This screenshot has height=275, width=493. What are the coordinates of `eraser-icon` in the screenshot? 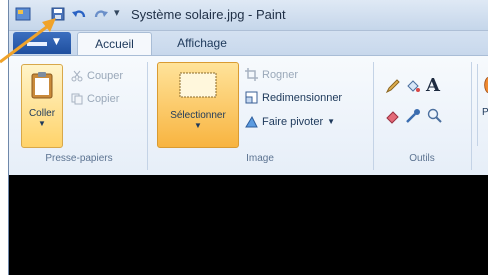 It's located at (393, 116).